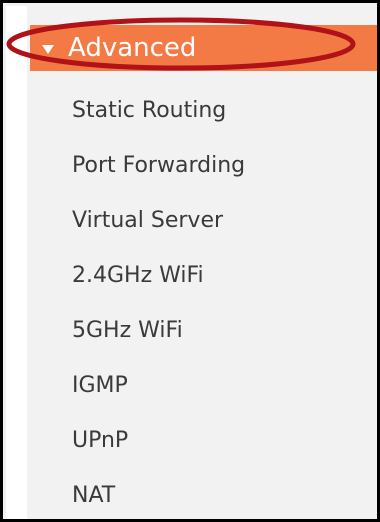 This screenshot has height=522, width=380. I want to click on advanced-section-header: Advanced, so click(203, 48).